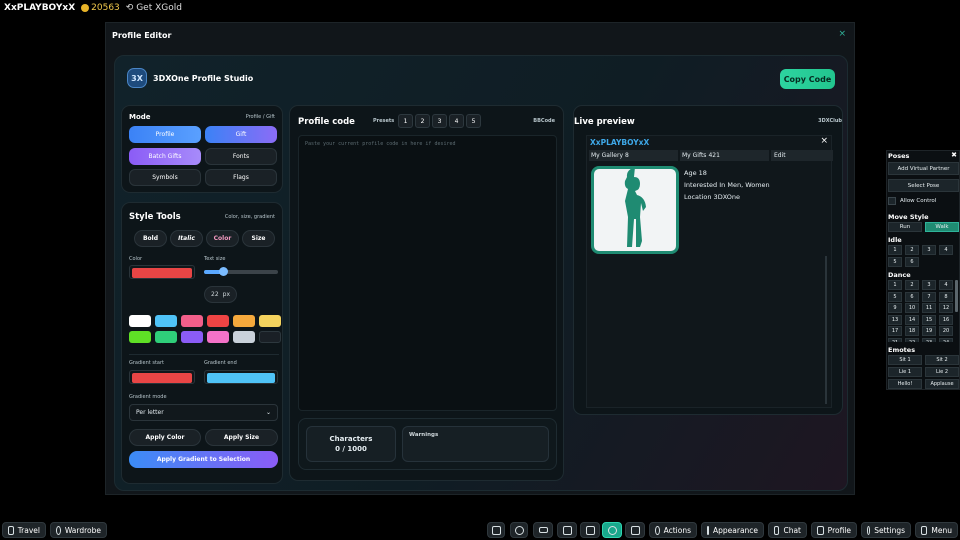 The height and width of the screenshot is (540, 960). I want to click on dance-pose-button-4: 4, so click(946, 285).